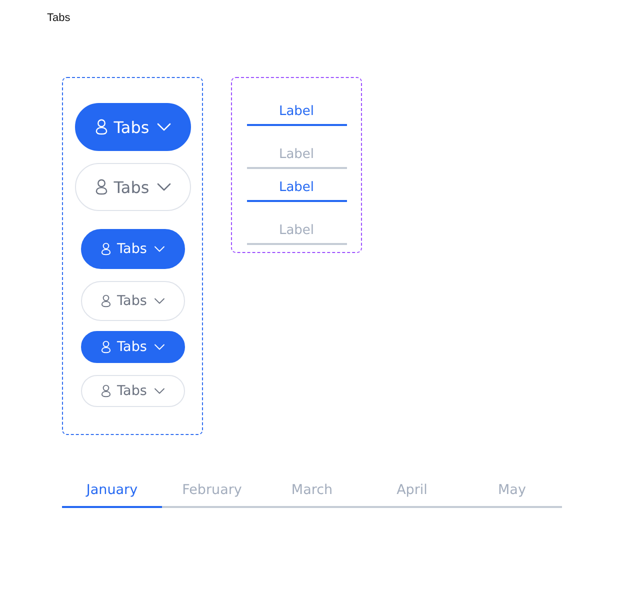 Image resolution: width=618 pixels, height=599 pixels. What do you see at coordinates (59, 18) in the screenshot?
I see `page-title: Tabs` at bounding box center [59, 18].